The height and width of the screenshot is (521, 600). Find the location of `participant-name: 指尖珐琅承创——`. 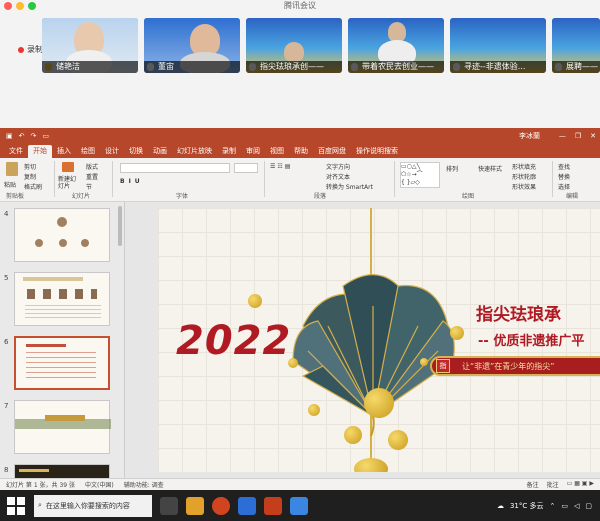

participant-name: 指尖珐琅承创—— is located at coordinates (294, 67).